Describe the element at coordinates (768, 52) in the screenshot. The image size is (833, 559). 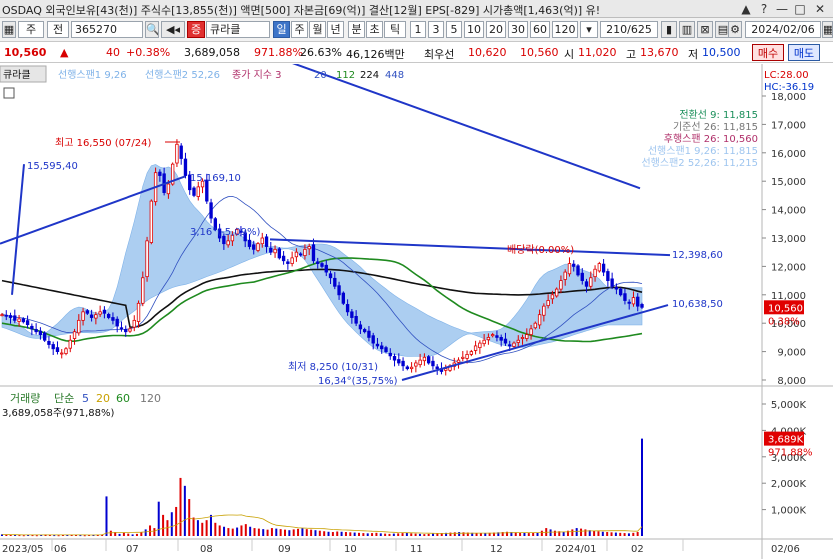
I see `buy-button: 매수` at that location.